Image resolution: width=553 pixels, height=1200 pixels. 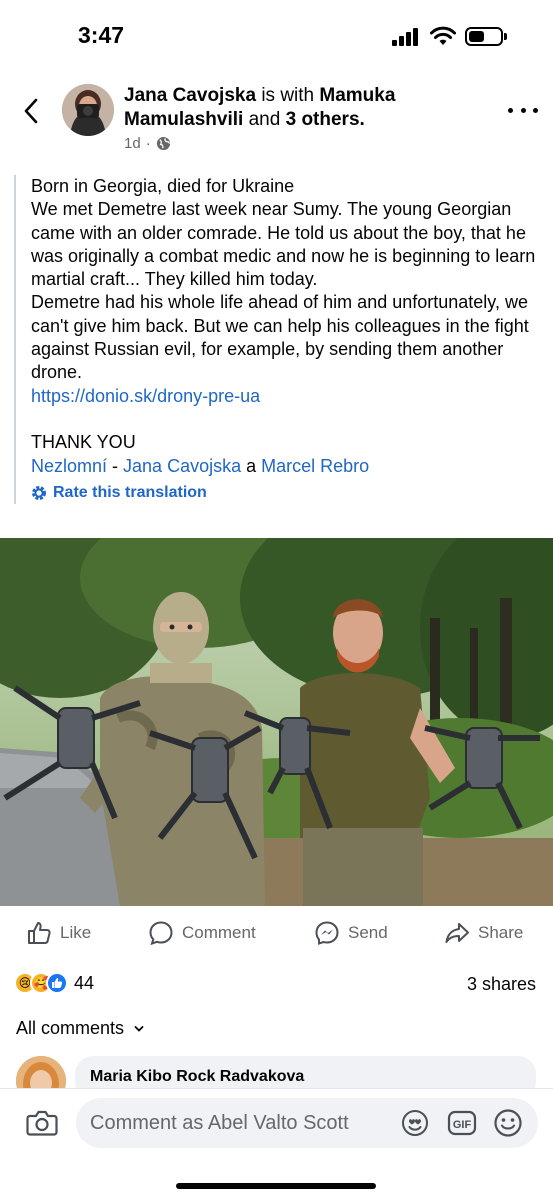 What do you see at coordinates (501, 932) in the screenshot?
I see `share-label: Share` at bounding box center [501, 932].